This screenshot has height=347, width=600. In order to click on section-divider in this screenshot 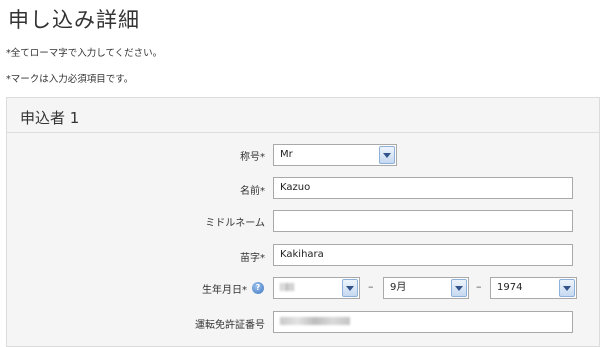, I will do `click(303, 132)`.